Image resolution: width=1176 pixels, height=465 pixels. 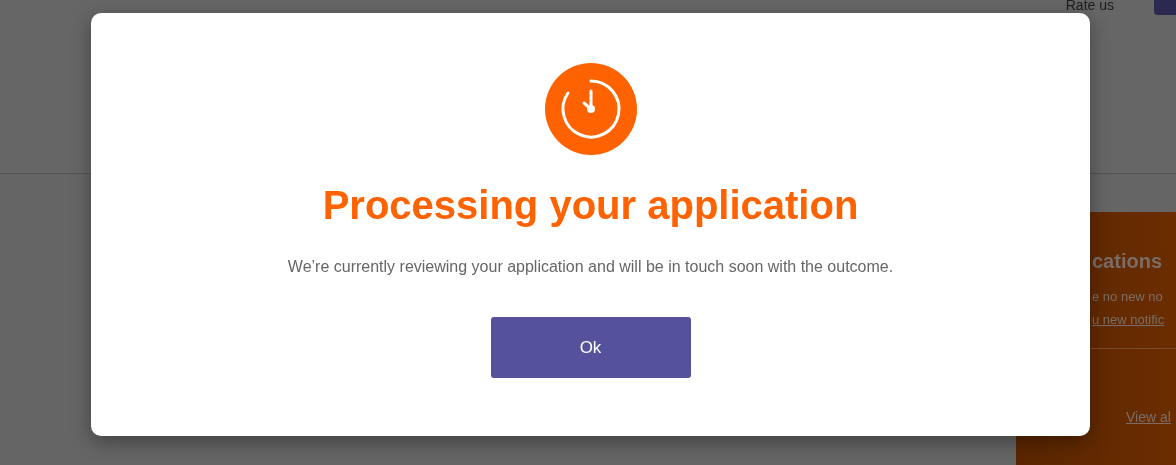 What do you see at coordinates (590, 109) in the screenshot?
I see `clock-icon` at bounding box center [590, 109].